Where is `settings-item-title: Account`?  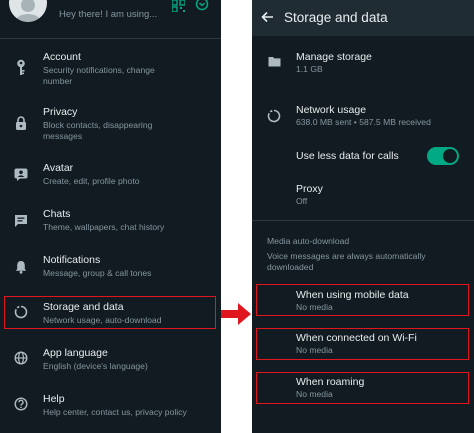 settings-item-title: Account is located at coordinates (62, 57).